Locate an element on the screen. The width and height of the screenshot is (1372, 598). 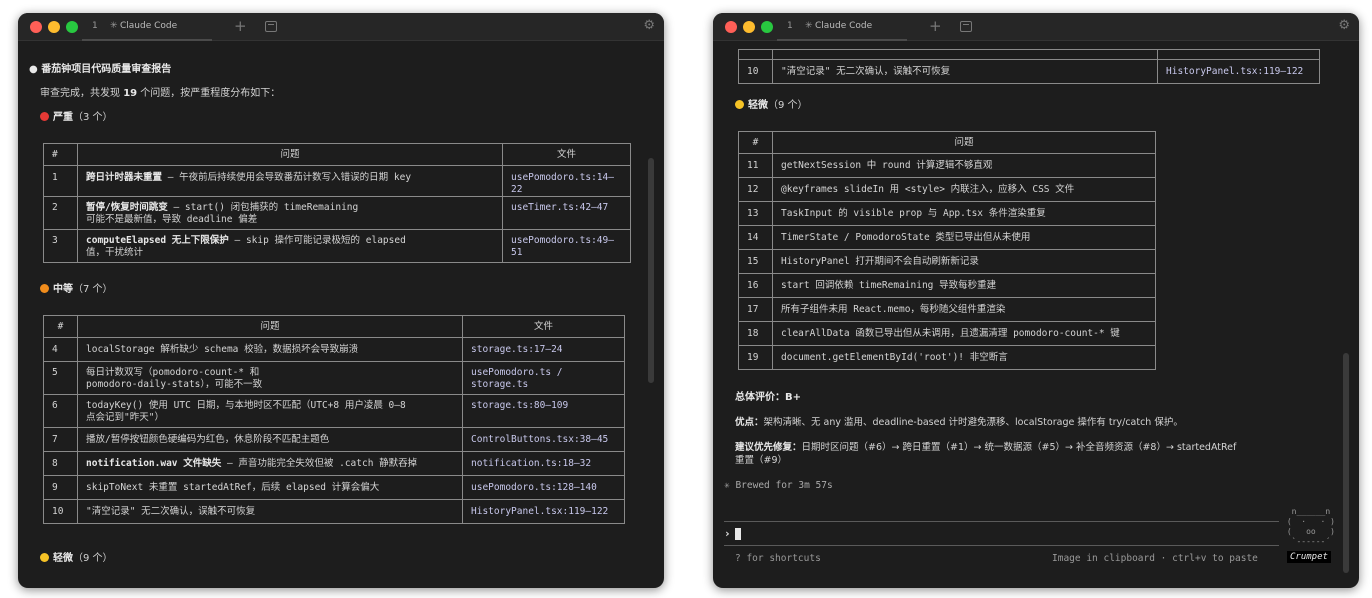
orange-circle-icon is located at coordinates (44, 288).